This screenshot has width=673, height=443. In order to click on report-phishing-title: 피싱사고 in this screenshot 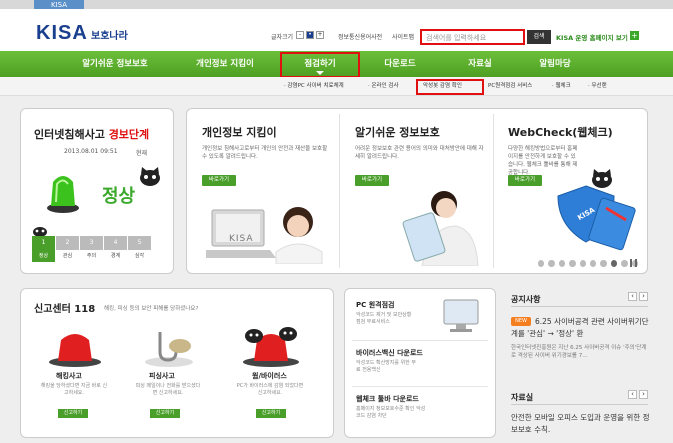, I will do `click(162, 376)`.